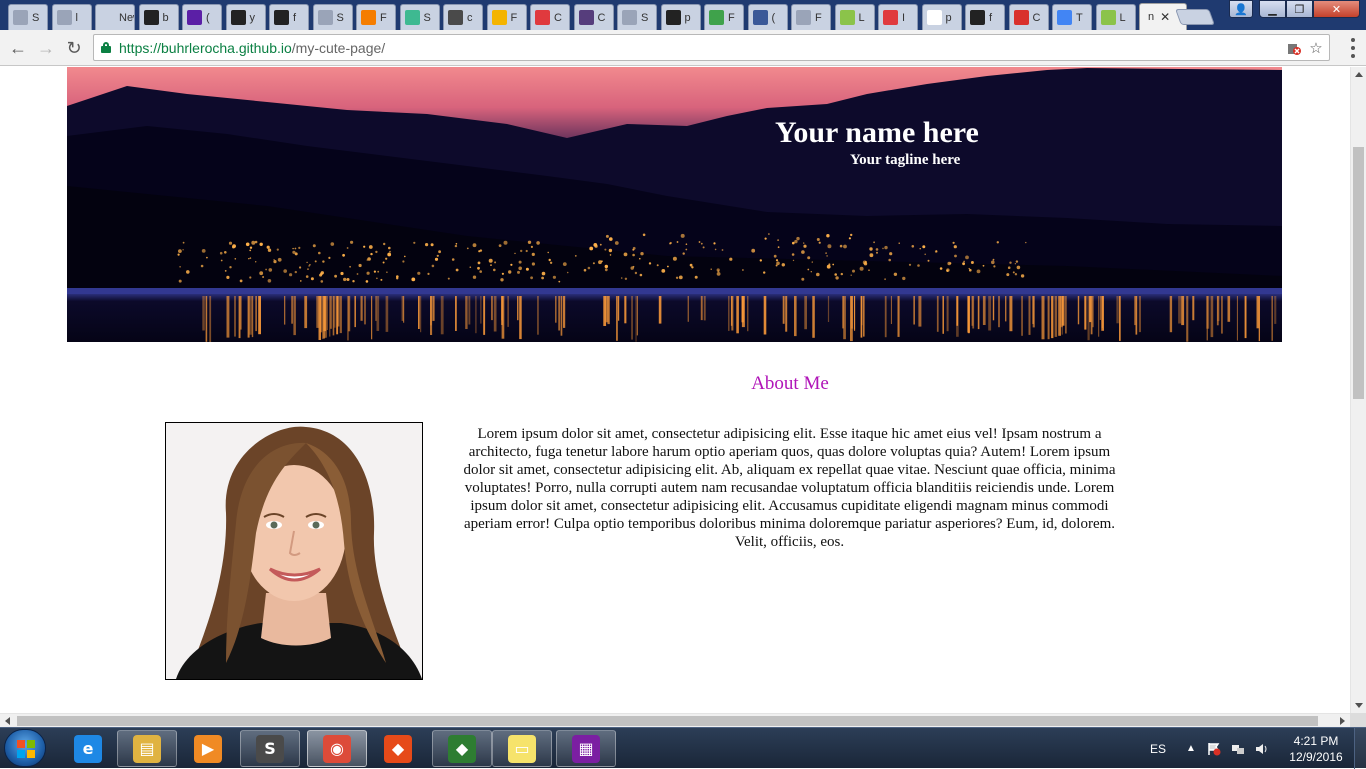 This screenshot has height=769, width=1366. I want to click on back-button: ←, so click(18, 48).